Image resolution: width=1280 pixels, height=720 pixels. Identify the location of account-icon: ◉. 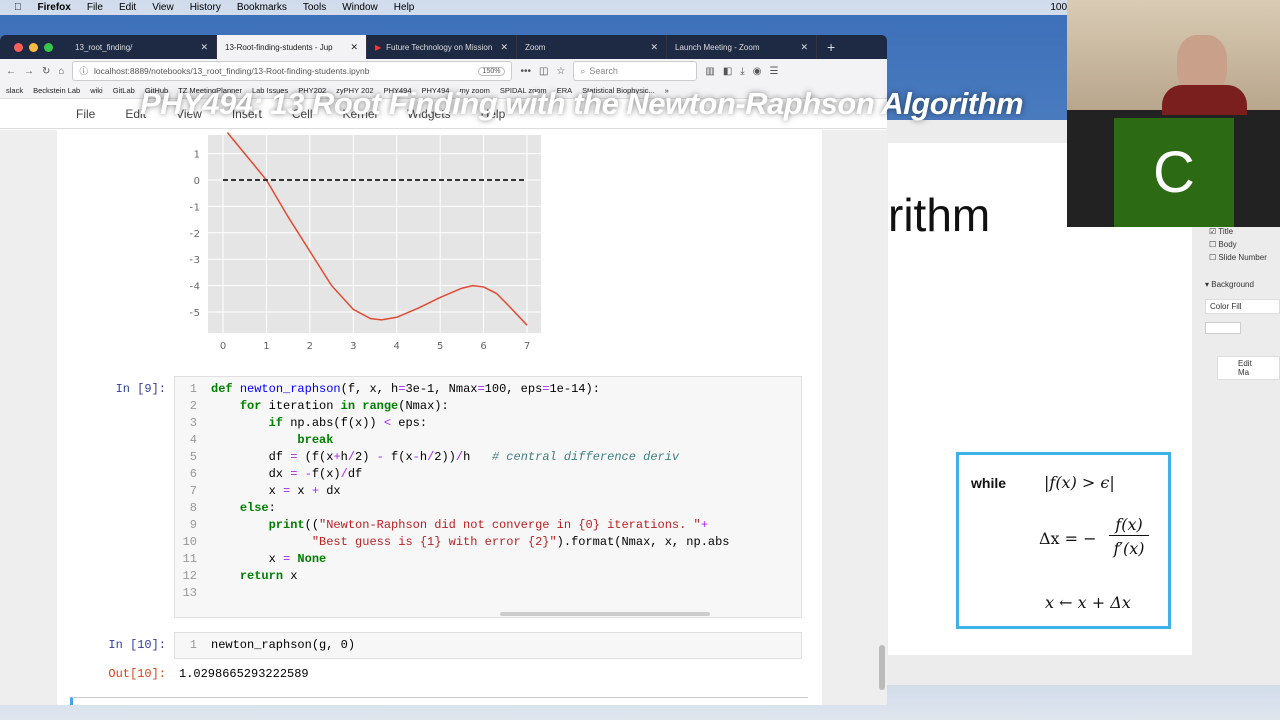
(757, 71).